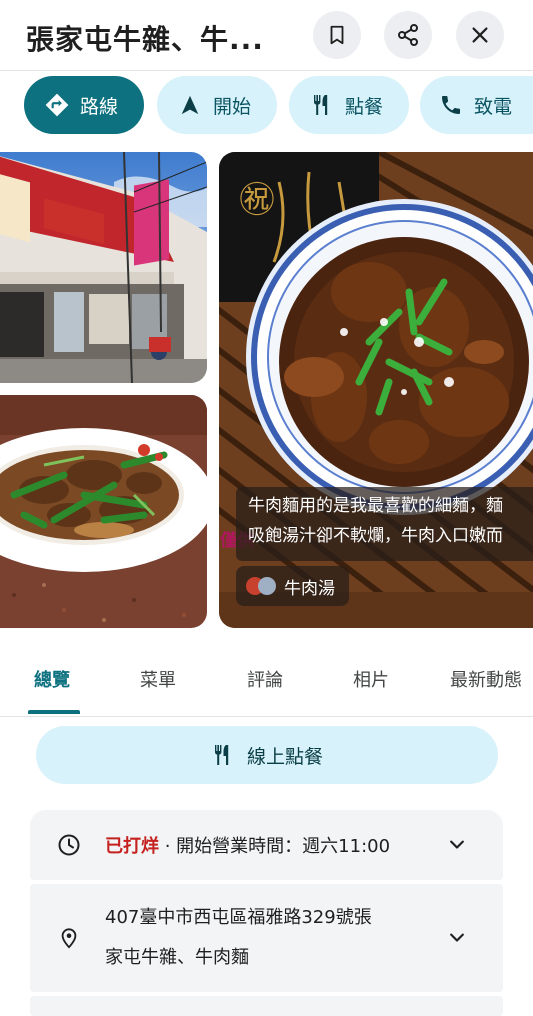 This screenshot has width=533, height=1016. I want to click on close-button, so click(480, 35).